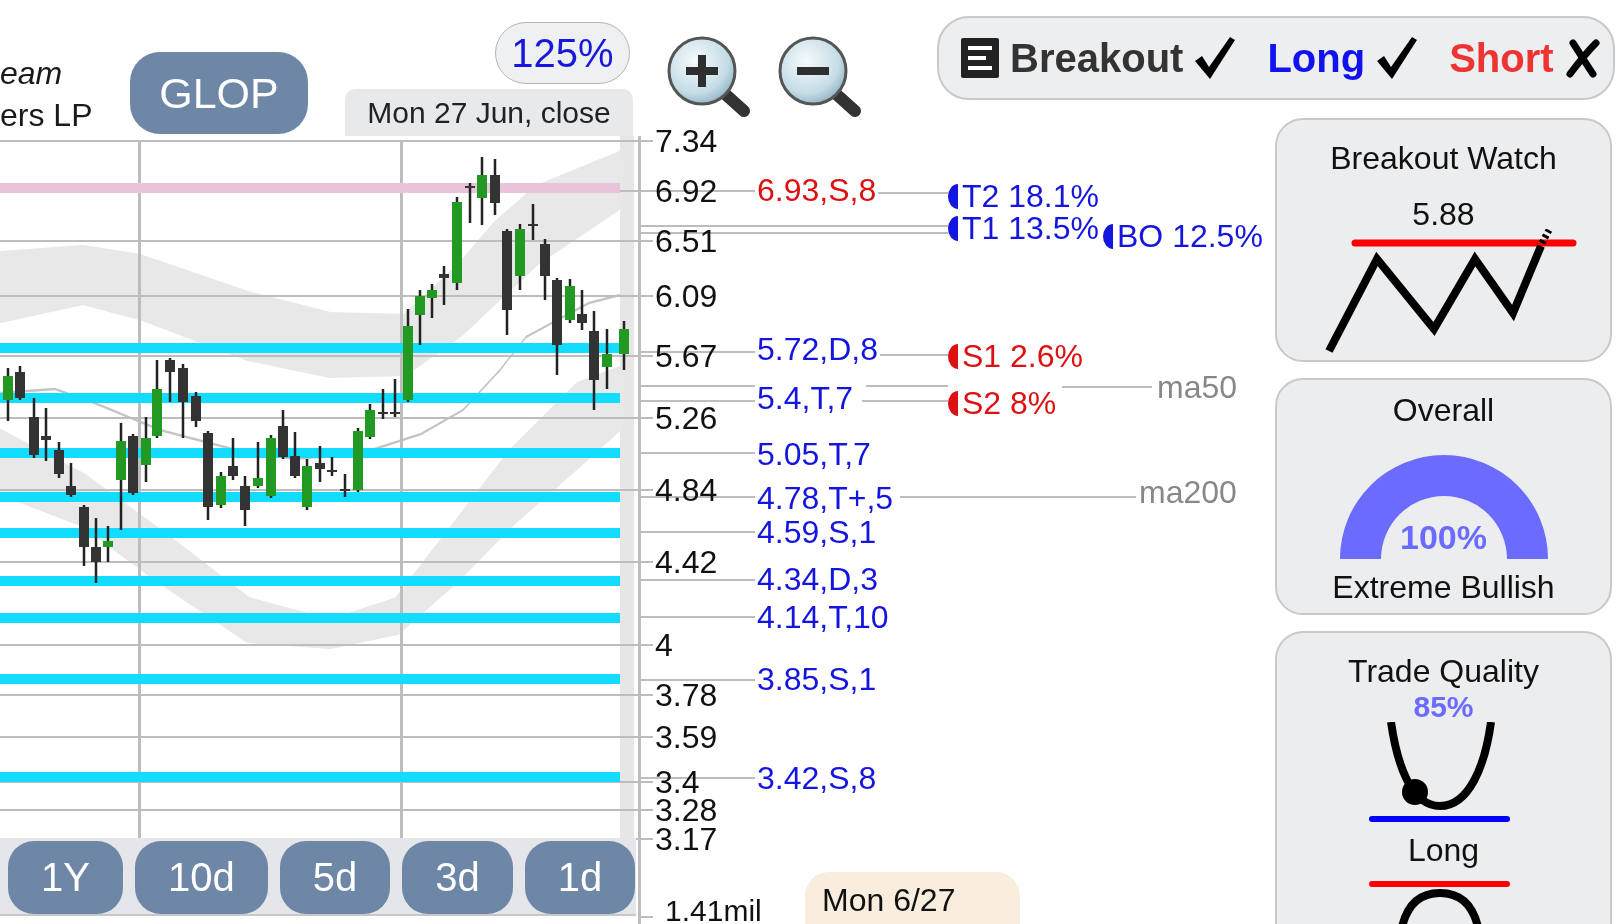  What do you see at coordinates (686, 191) in the screenshot?
I see `price-label: 6.92` at bounding box center [686, 191].